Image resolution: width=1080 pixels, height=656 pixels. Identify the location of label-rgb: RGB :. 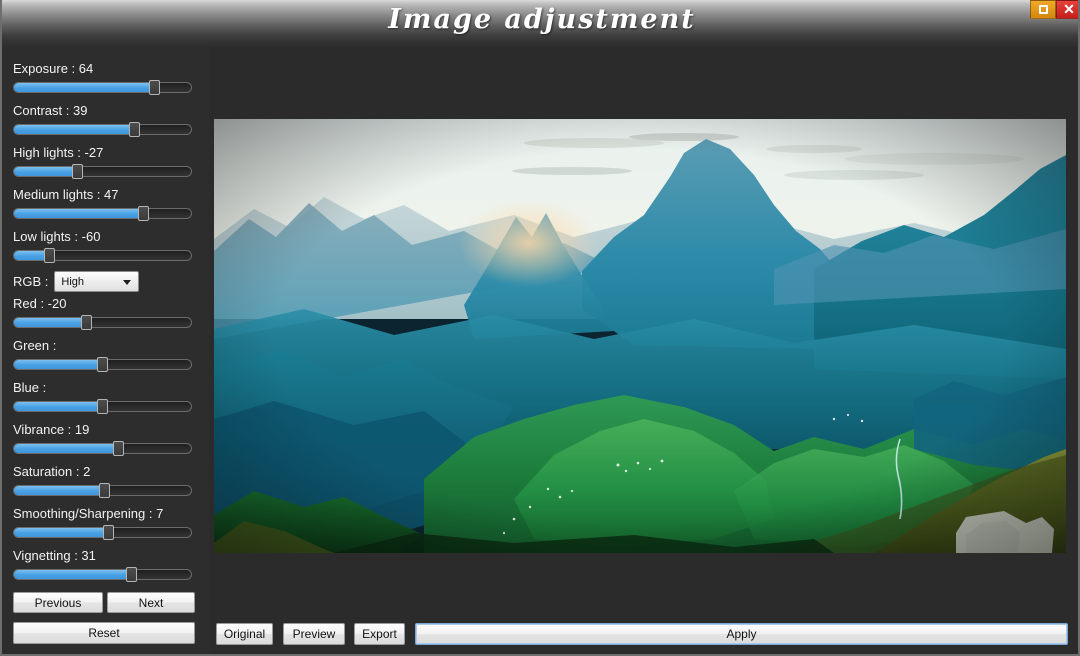
(31, 281).